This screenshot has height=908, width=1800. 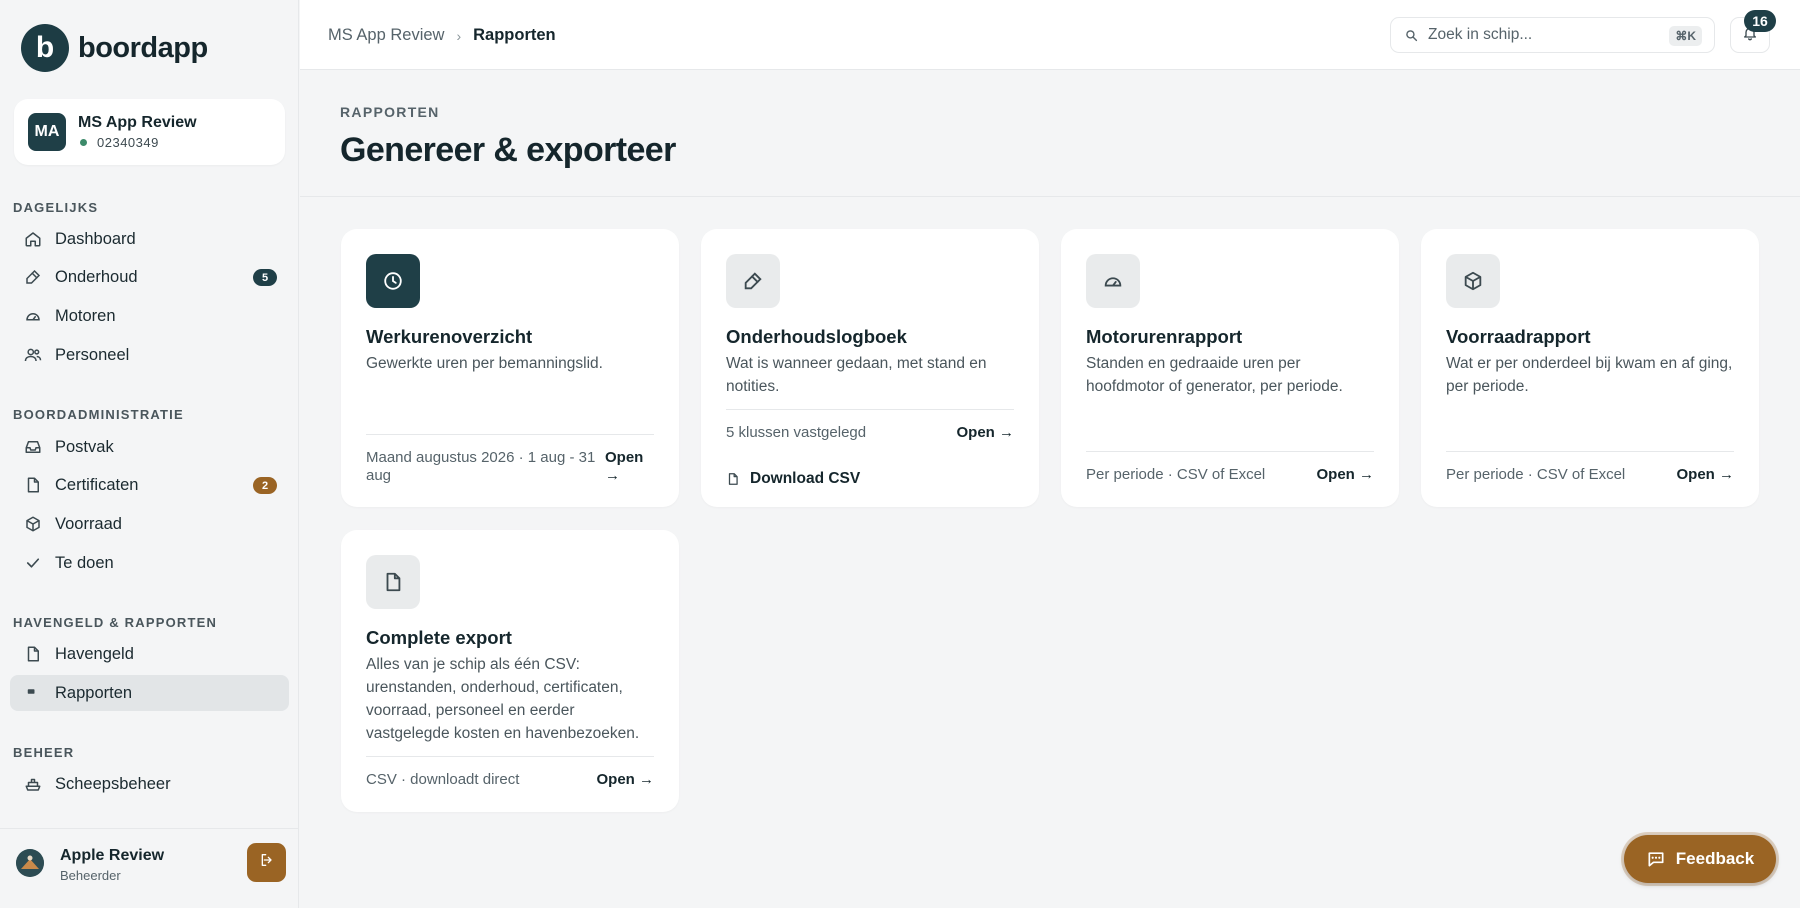 What do you see at coordinates (1164, 336) in the screenshot?
I see `card-title: Motorurenrapport` at bounding box center [1164, 336].